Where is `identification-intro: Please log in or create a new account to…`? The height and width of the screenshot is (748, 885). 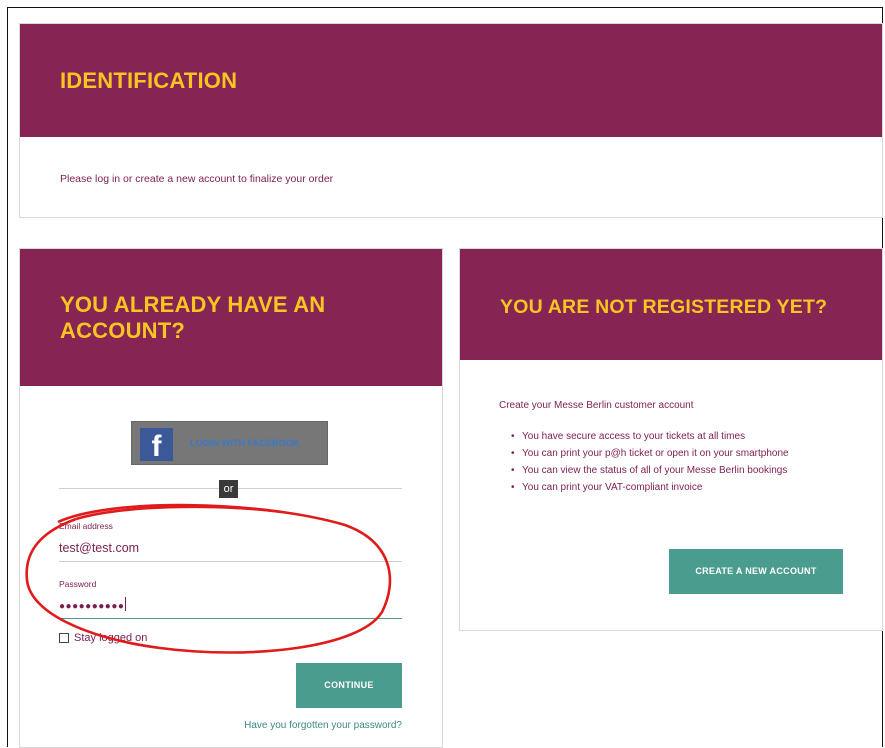
identification-intro: Please log in or create a new account to… is located at coordinates (197, 179).